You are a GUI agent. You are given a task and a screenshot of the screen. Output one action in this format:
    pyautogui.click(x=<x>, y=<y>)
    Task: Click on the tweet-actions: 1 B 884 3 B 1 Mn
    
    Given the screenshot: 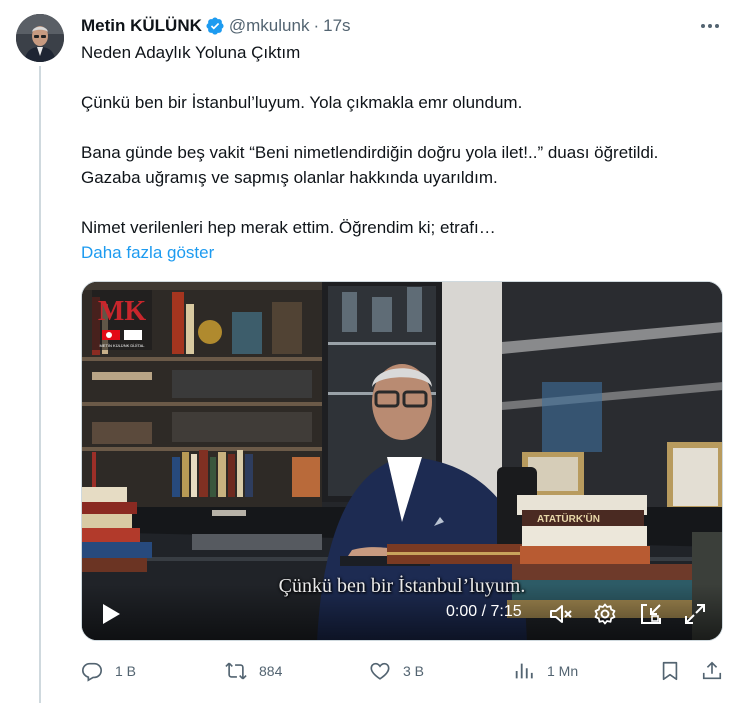 What is the action you would take?
    pyautogui.click(x=402, y=671)
    